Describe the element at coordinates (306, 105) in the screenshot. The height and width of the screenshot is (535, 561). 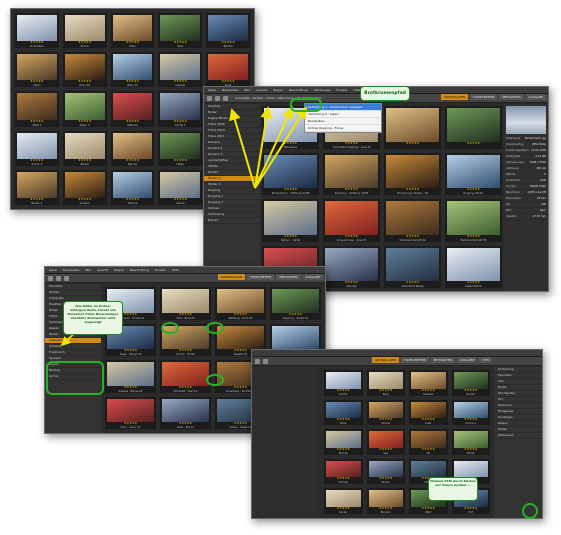
I see `highlight-breadcrumb` at that location.